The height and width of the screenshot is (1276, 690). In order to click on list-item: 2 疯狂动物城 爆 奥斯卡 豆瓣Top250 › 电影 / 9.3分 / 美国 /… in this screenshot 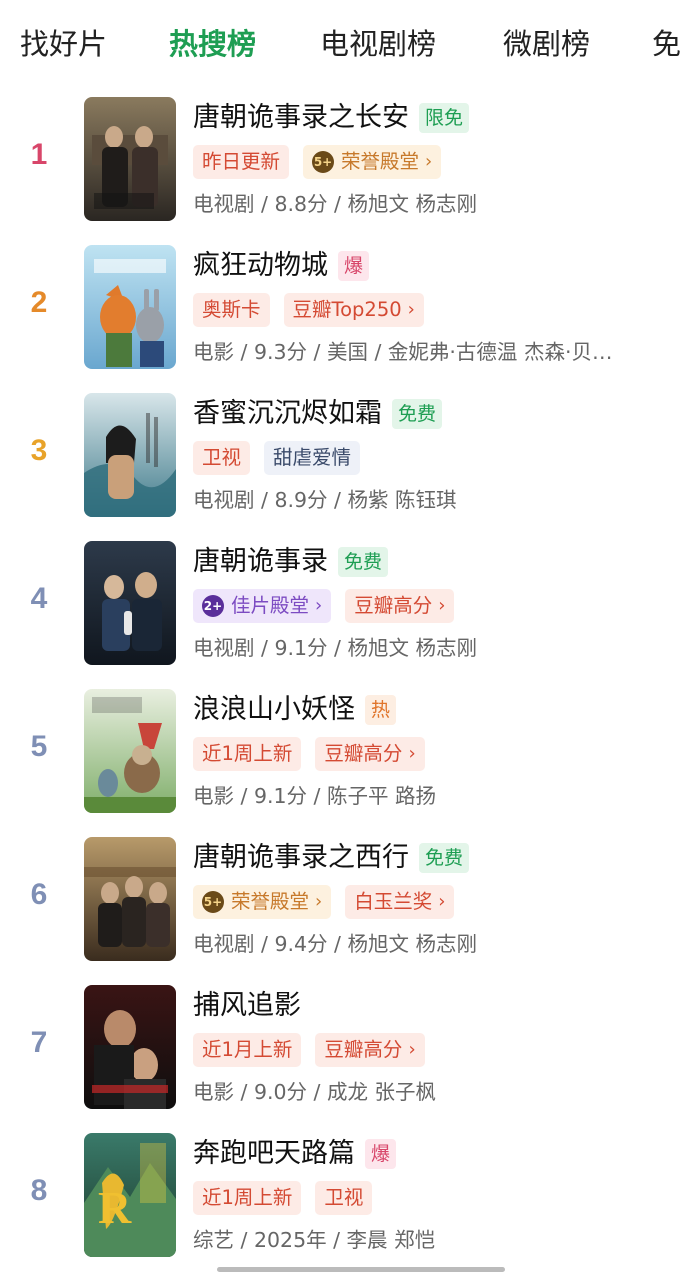, I will do `click(345, 310)`.